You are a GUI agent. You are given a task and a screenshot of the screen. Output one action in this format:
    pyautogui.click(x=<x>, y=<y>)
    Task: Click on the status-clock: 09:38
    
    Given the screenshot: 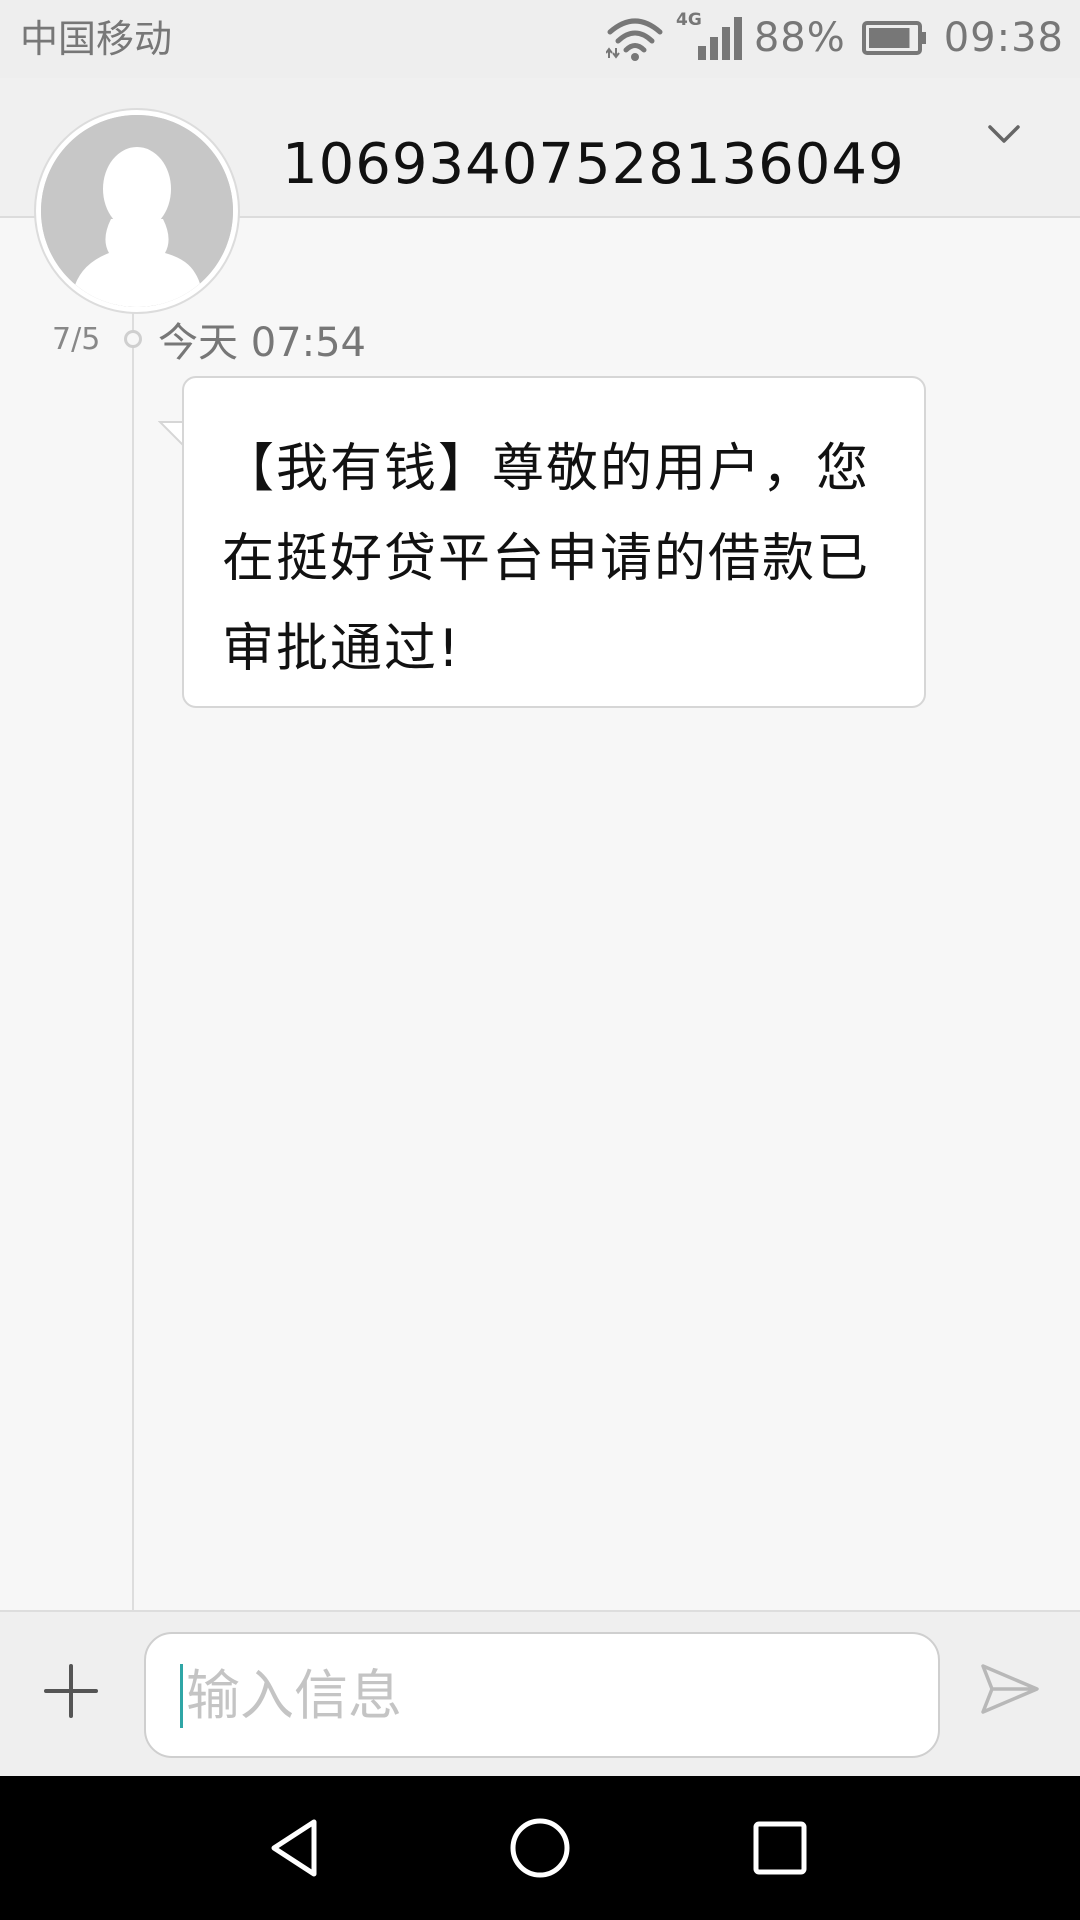 What is the action you would take?
    pyautogui.click(x=1003, y=38)
    